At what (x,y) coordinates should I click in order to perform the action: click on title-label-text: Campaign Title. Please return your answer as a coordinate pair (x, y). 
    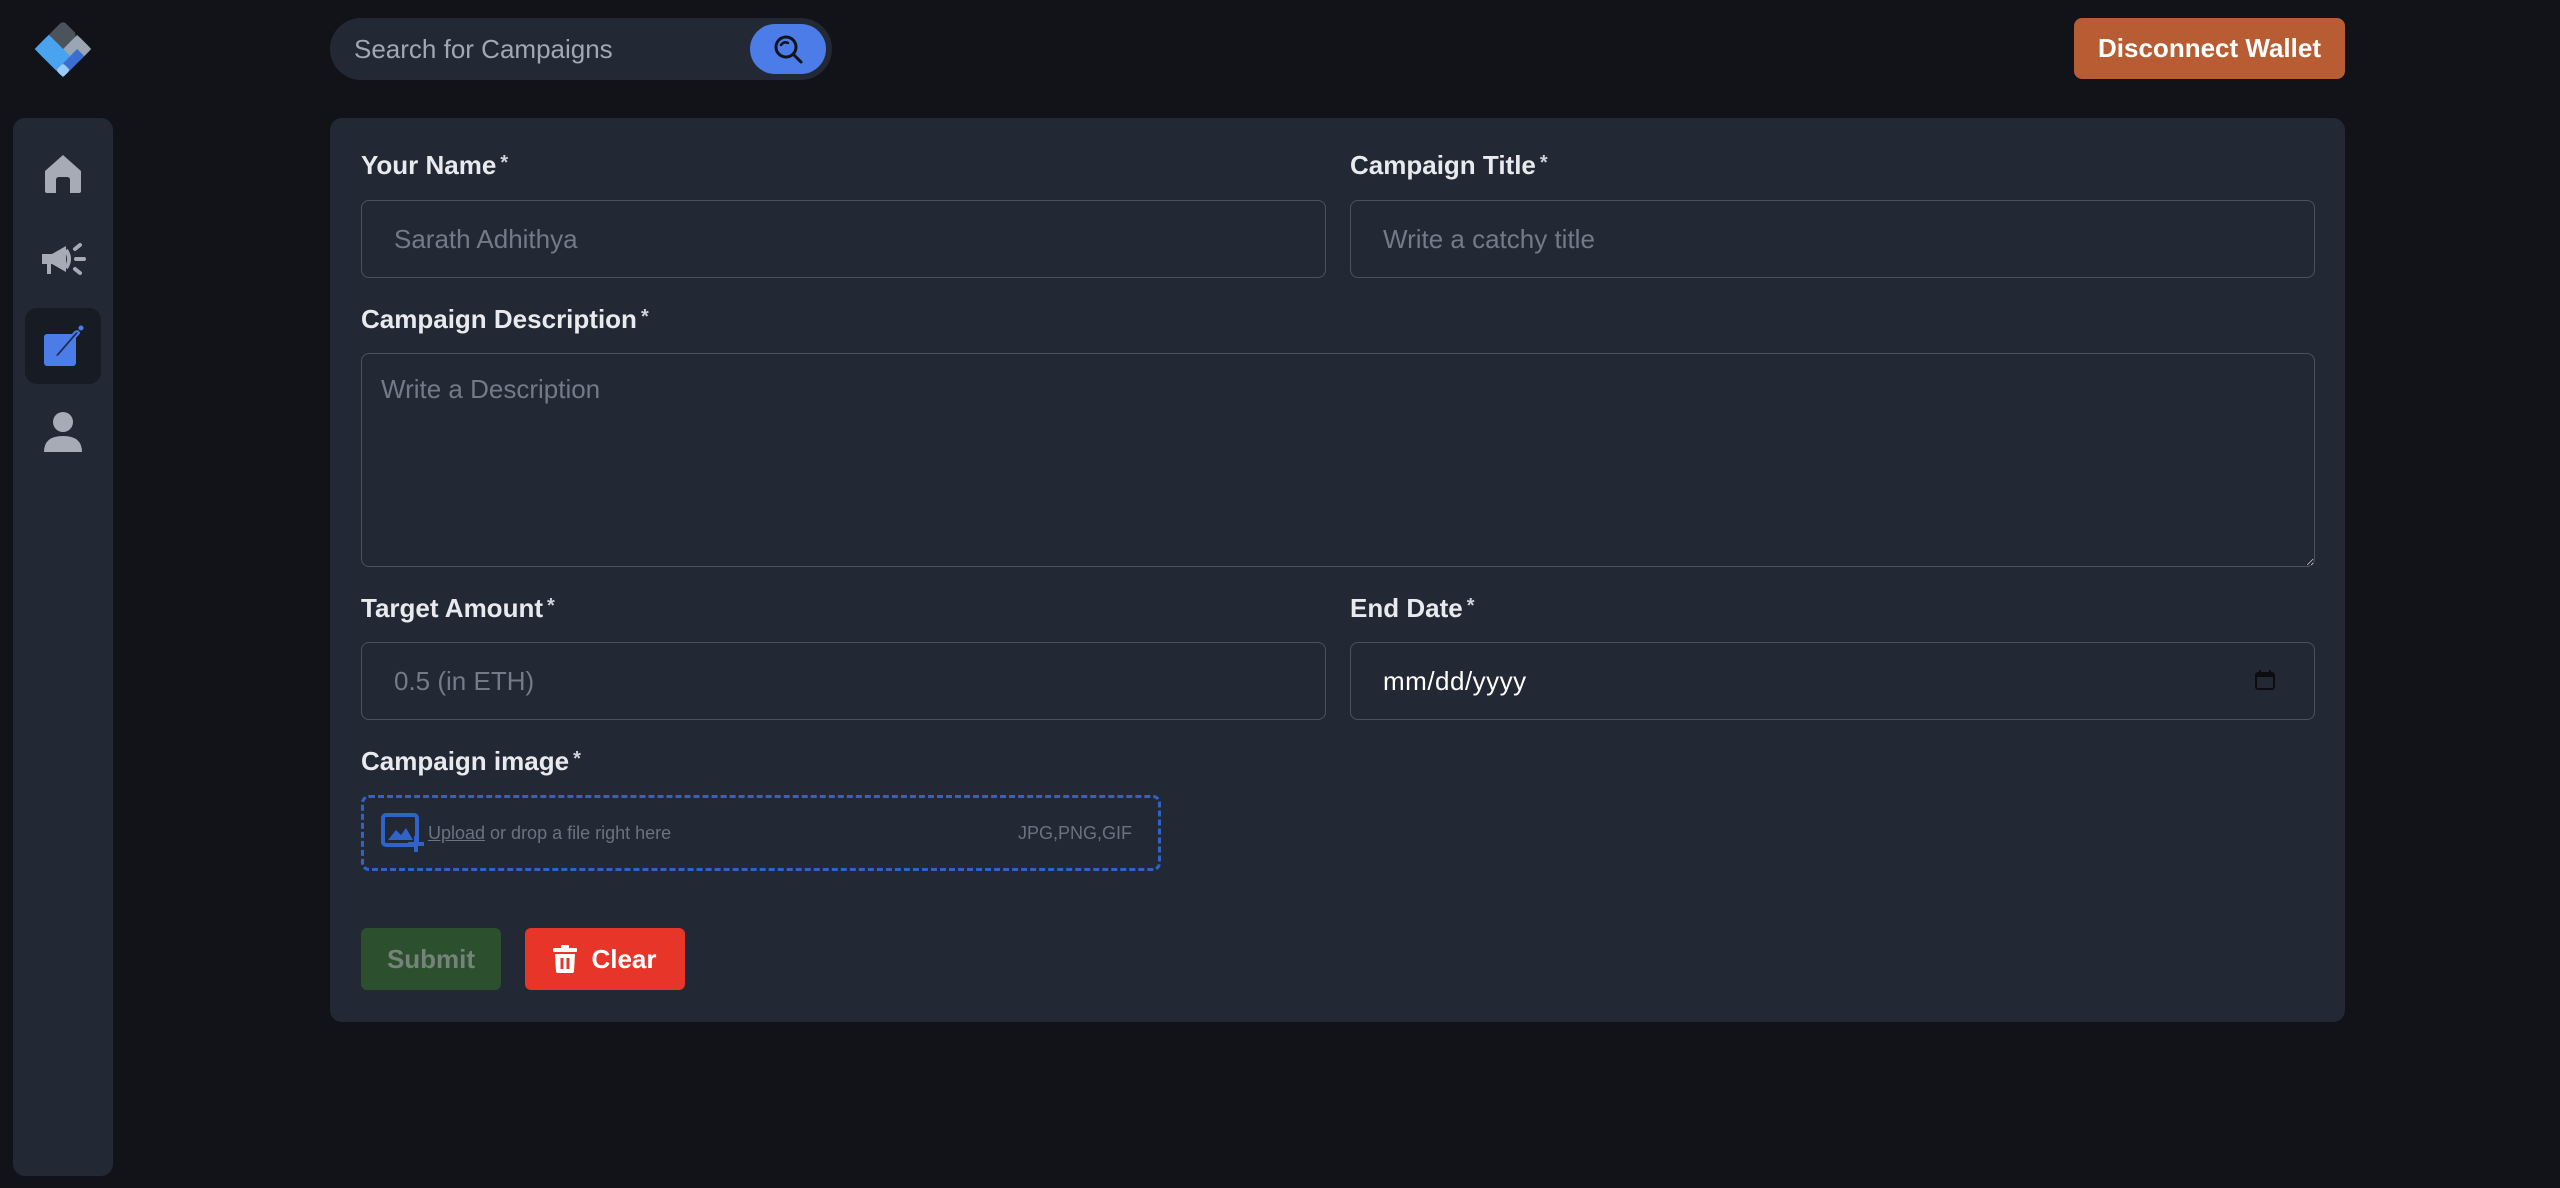
    Looking at the image, I should click on (1443, 165).